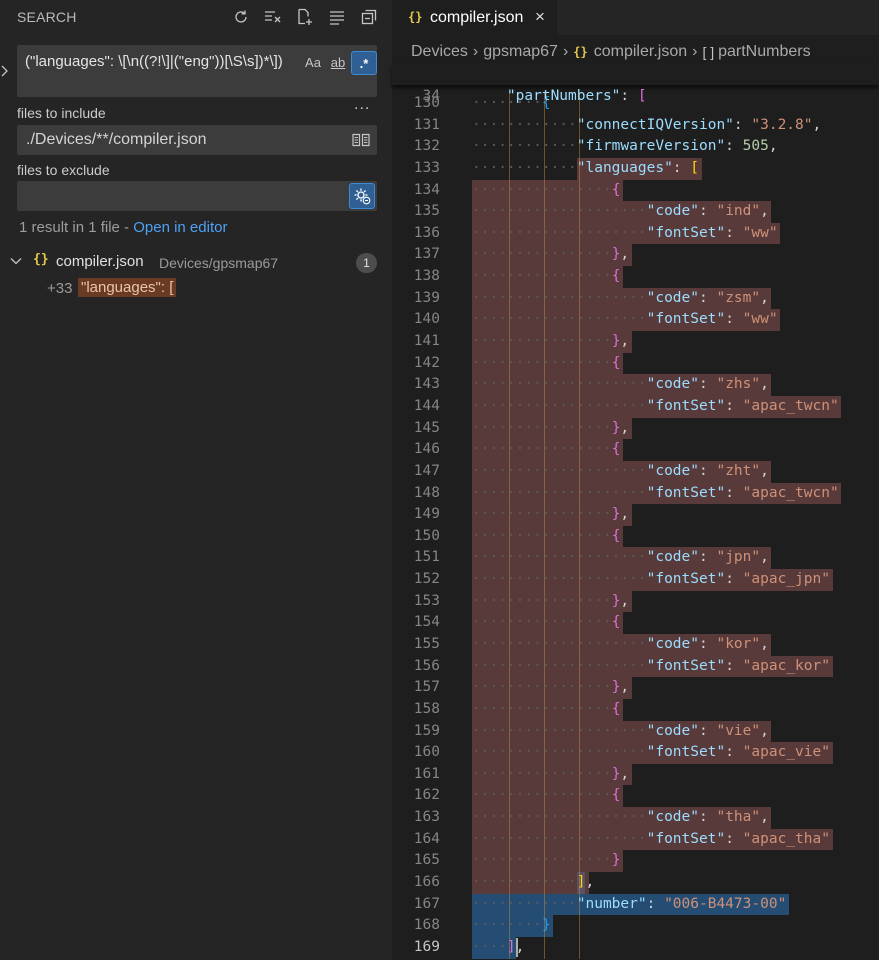 The image size is (879, 960). Describe the element at coordinates (635, 774) in the screenshot. I see `code-line: 161 ················},` at that location.